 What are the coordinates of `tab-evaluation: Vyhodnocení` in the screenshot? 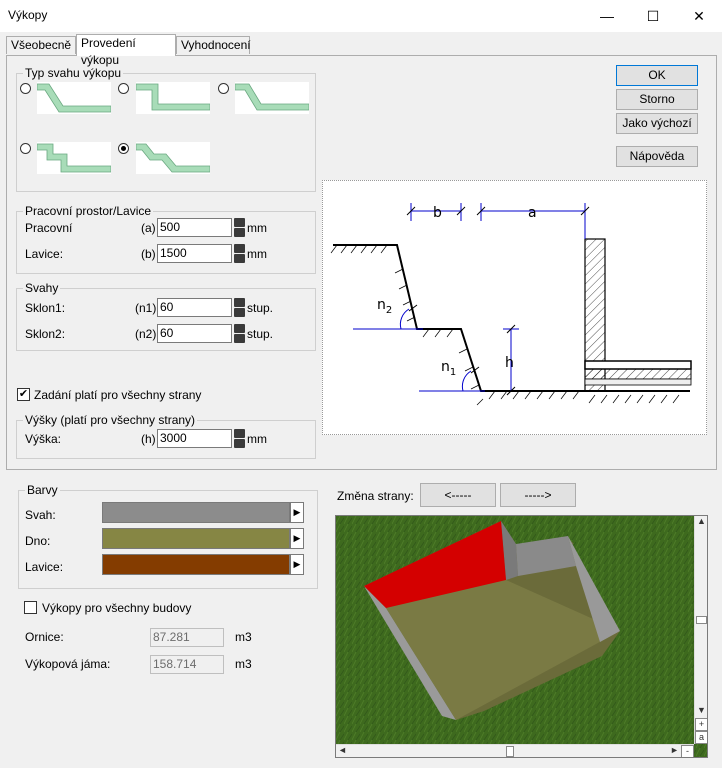 It's located at (213, 45).